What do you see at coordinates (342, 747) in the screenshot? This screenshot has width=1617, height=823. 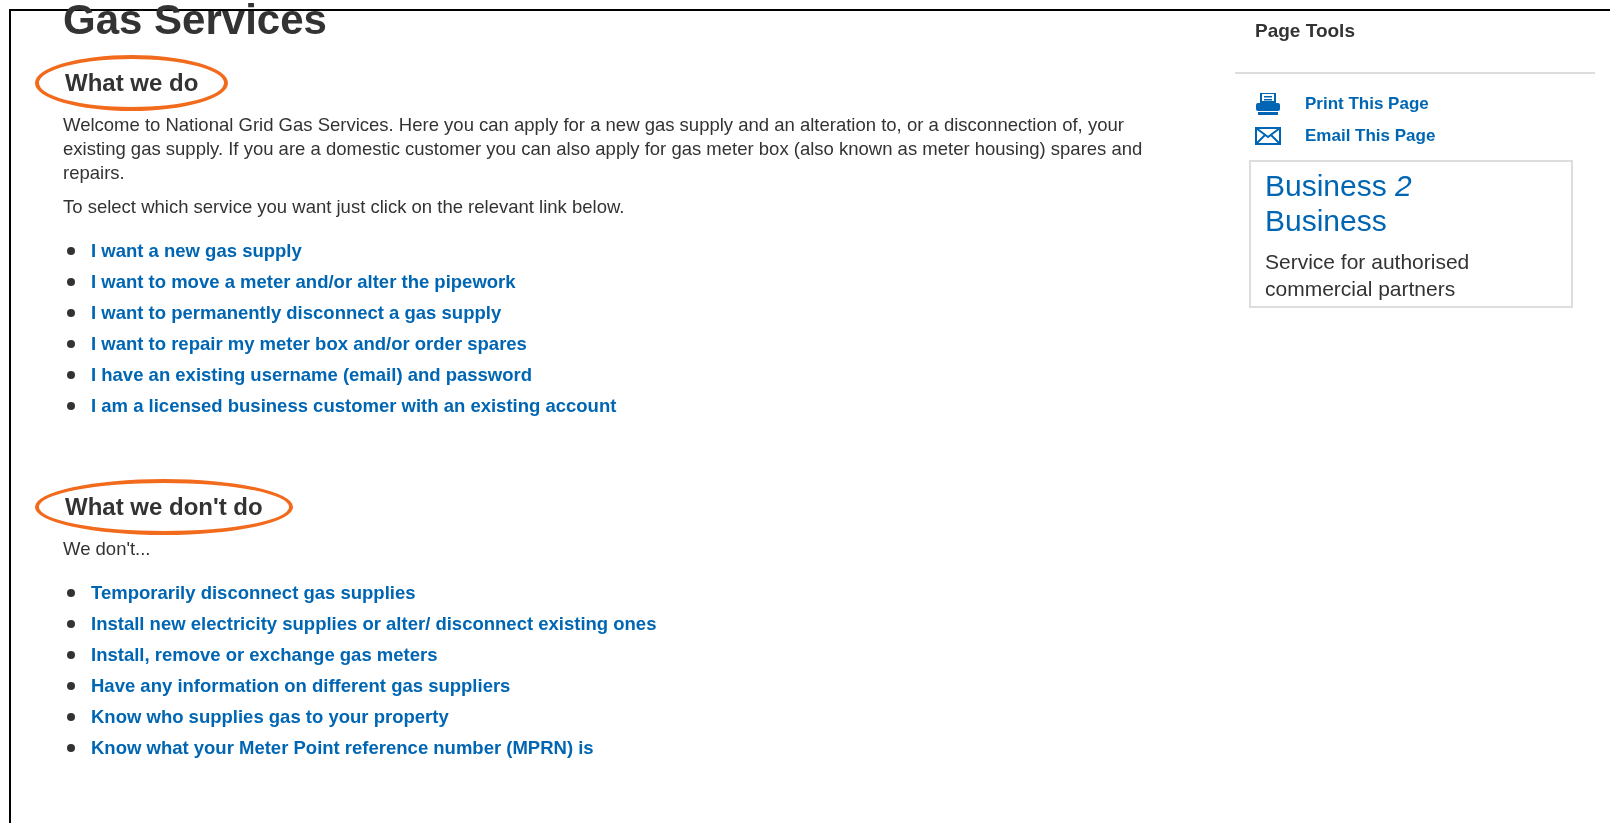 I see `service-link: Know what your Meter Point reference number (MPRN) is` at bounding box center [342, 747].